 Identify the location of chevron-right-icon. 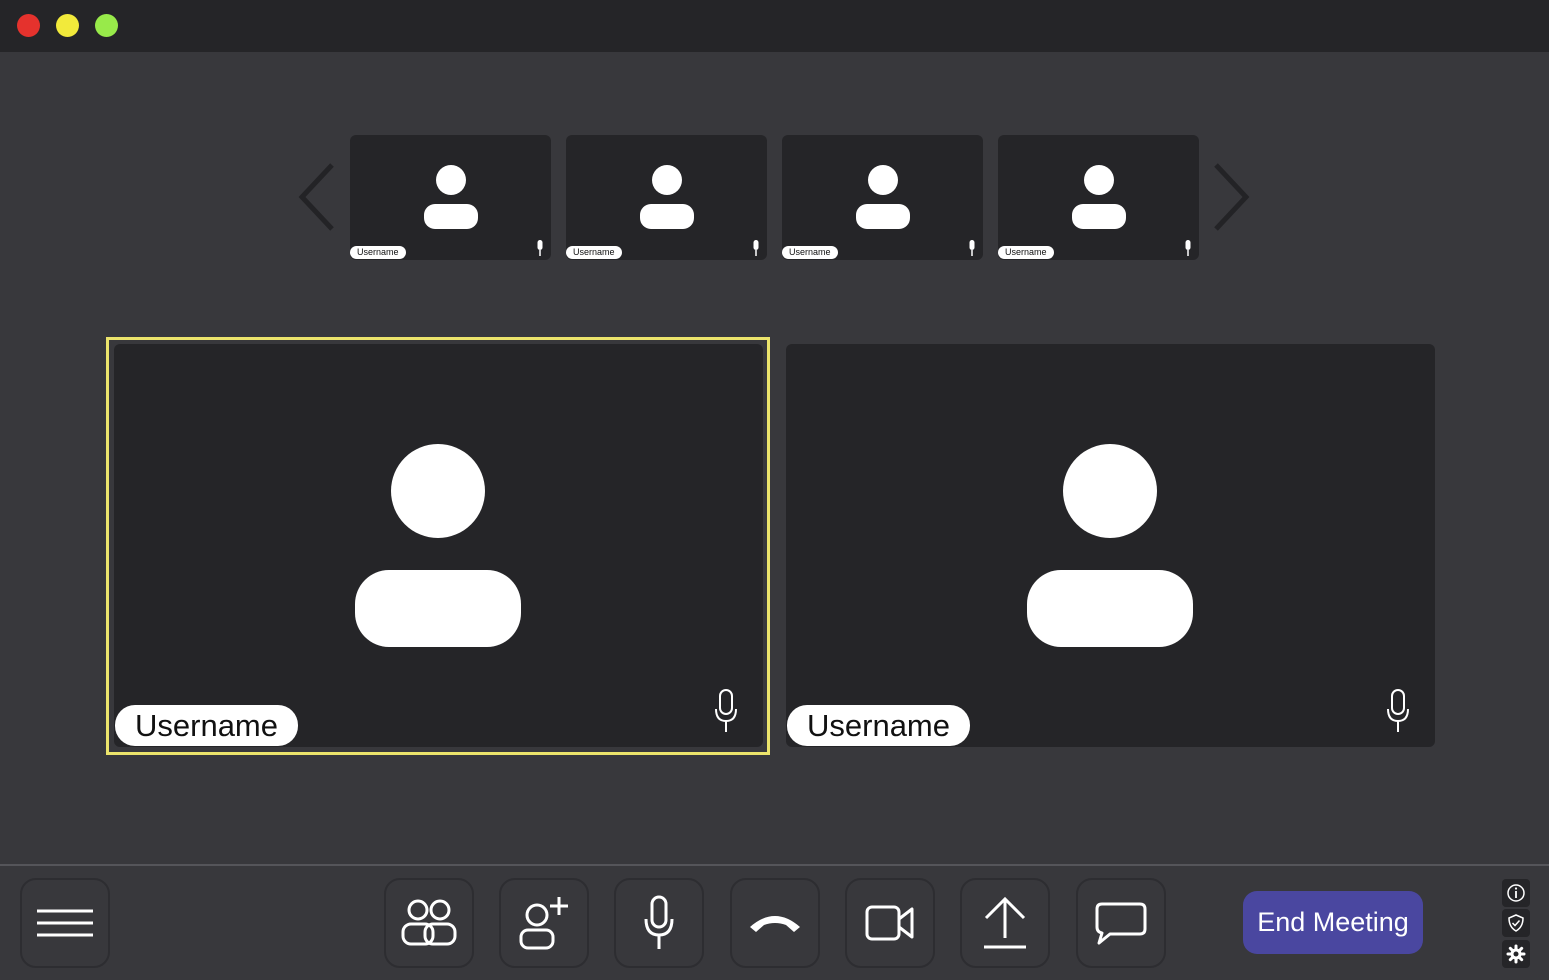
(1232, 197).